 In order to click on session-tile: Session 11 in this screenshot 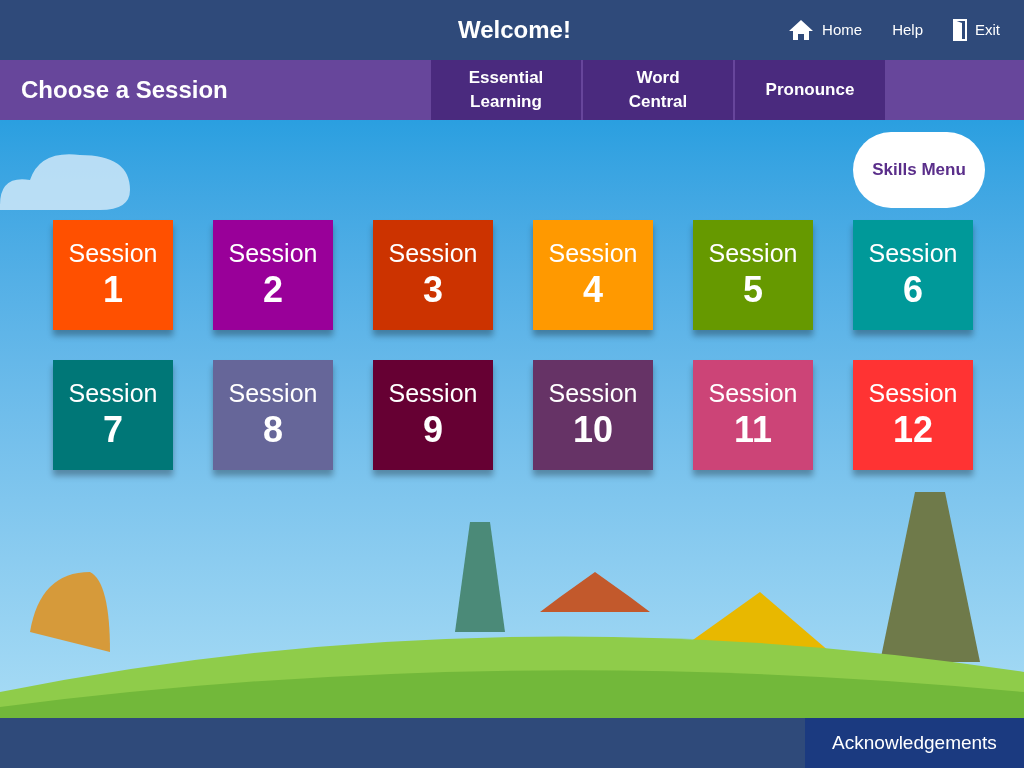, I will do `click(753, 415)`.